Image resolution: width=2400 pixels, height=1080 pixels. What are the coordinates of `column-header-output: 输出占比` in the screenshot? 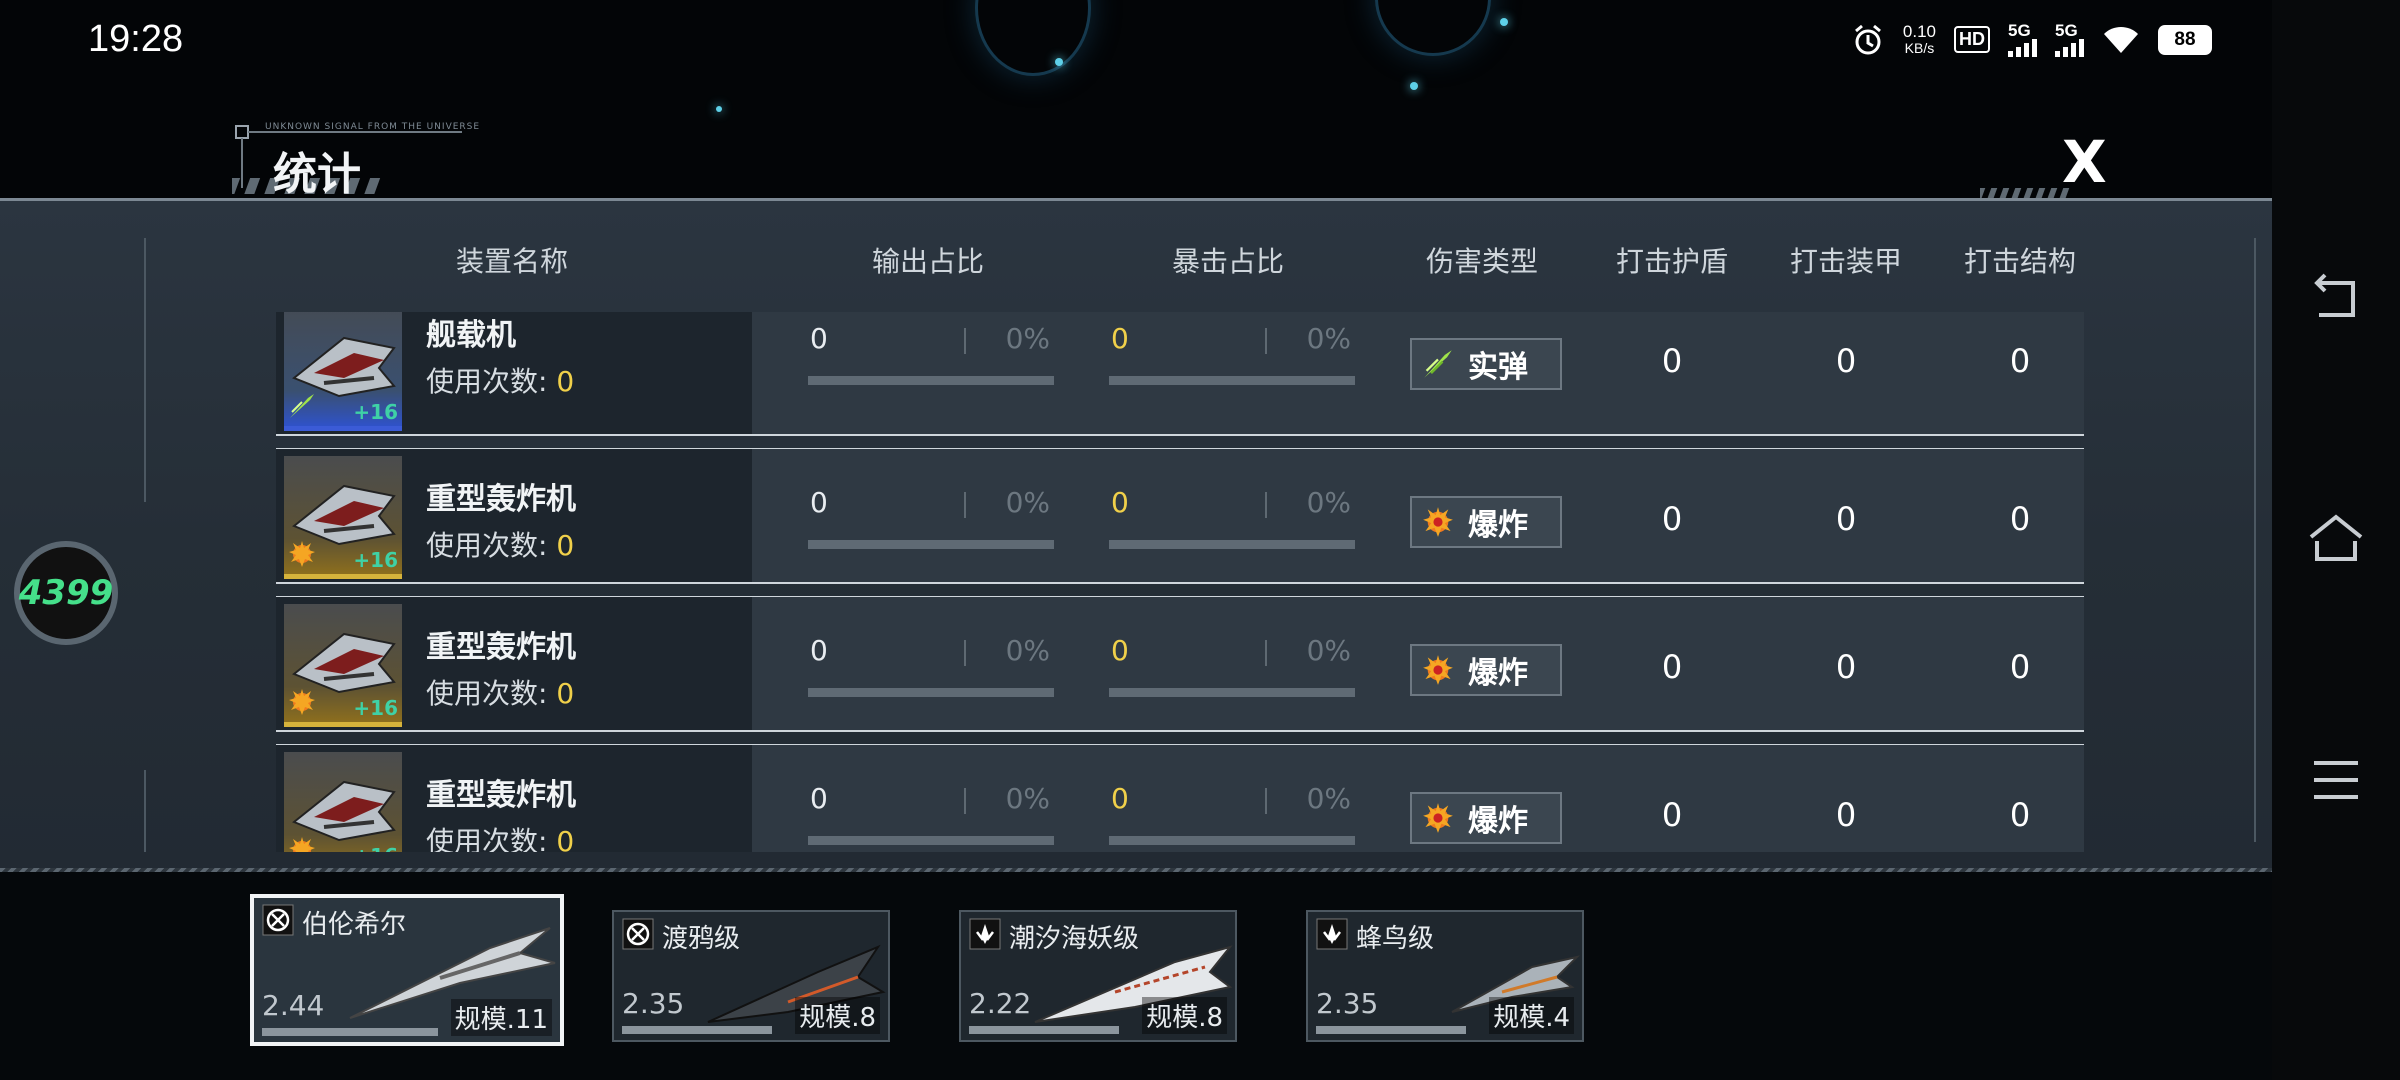 It's located at (928, 261).